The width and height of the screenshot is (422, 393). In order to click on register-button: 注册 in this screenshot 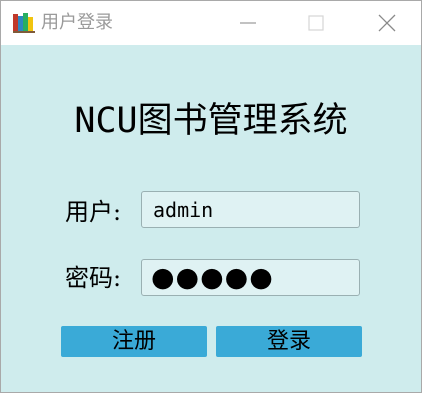, I will do `click(134, 341)`.